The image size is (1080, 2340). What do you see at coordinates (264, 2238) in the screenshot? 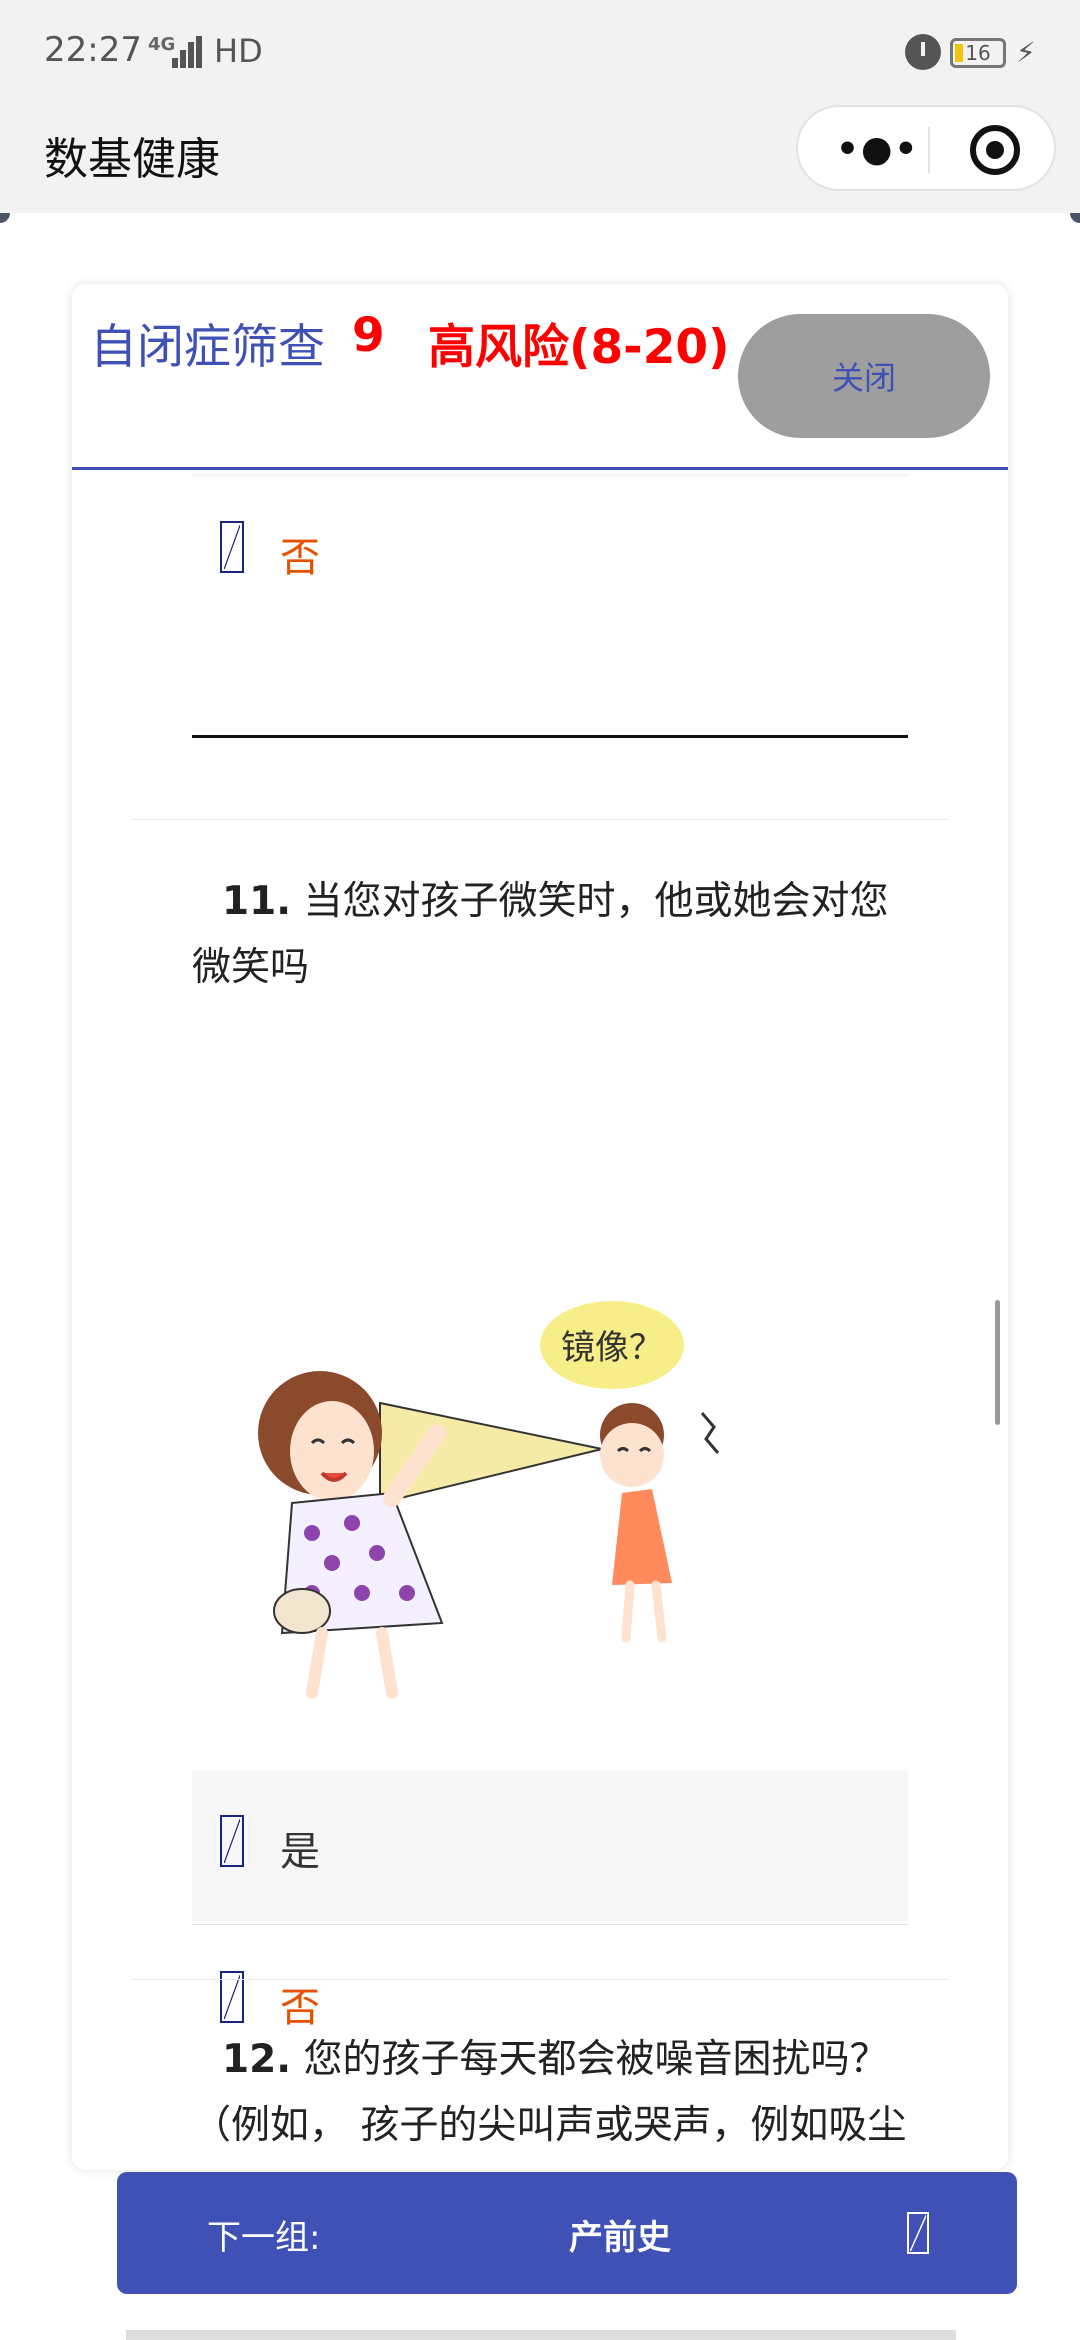
I see `next-group-label: 下一组:` at bounding box center [264, 2238].